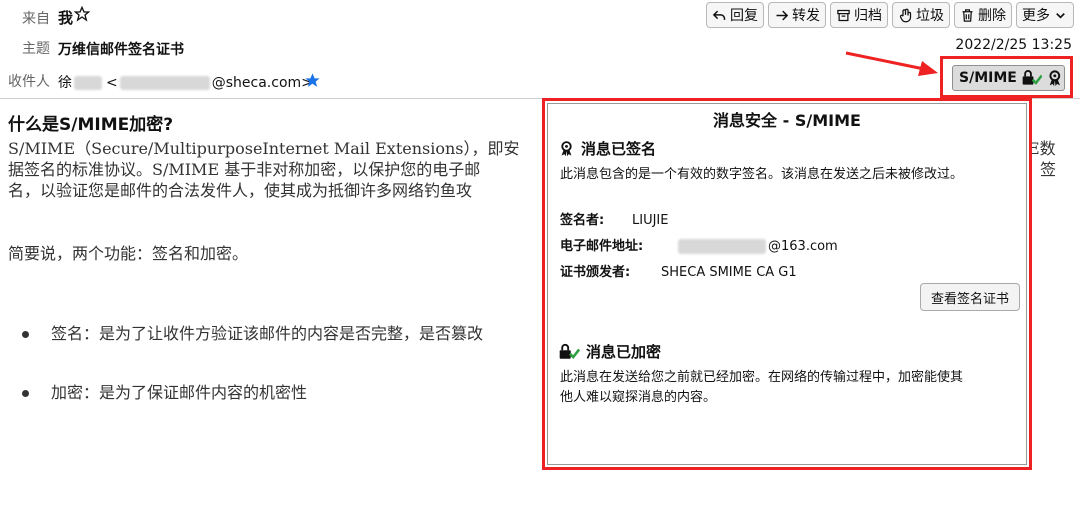  I want to click on issuer-label: 证书颁发者:, so click(595, 272).